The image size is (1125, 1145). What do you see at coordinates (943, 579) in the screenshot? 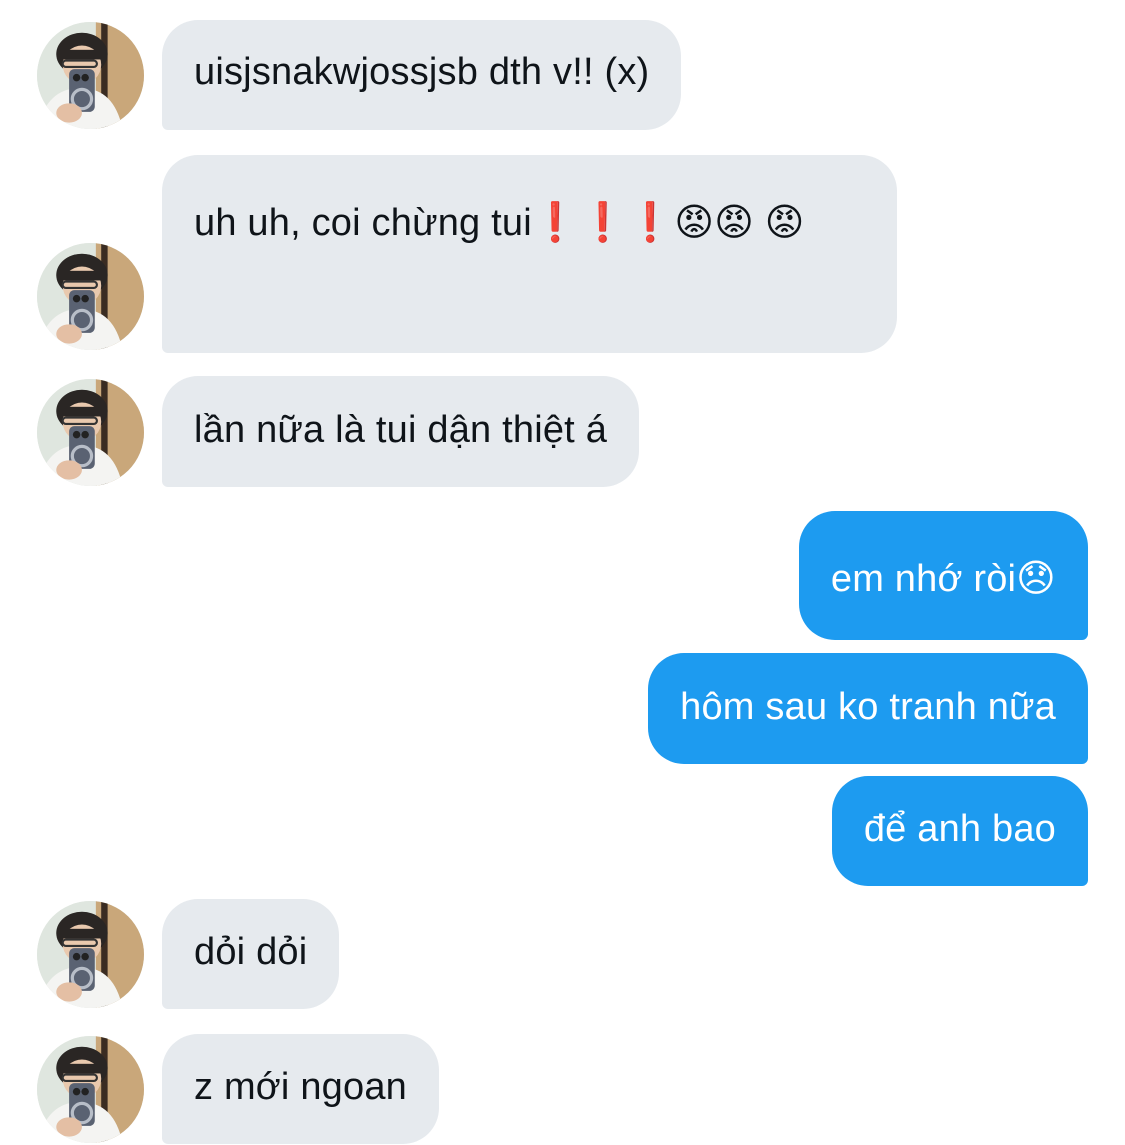
I see `message-text: em nhớ ròi😞` at bounding box center [943, 579].